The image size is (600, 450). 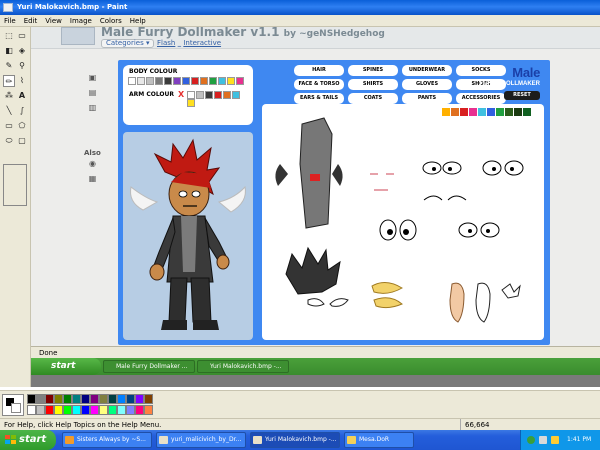 What do you see at coordinates (555, 440) in the screenshot?
I see `security-icon` at bounding box center [555, 440].